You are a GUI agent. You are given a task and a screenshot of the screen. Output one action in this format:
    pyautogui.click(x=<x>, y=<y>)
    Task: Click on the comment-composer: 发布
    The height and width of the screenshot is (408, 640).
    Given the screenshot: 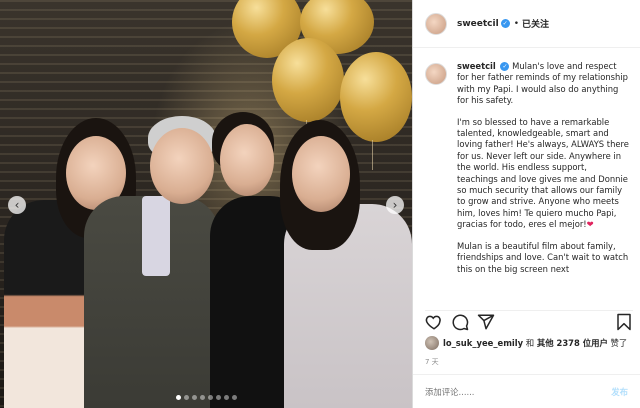 What is the action you would take?
    pyautogui.click(x=526, y=391)
    